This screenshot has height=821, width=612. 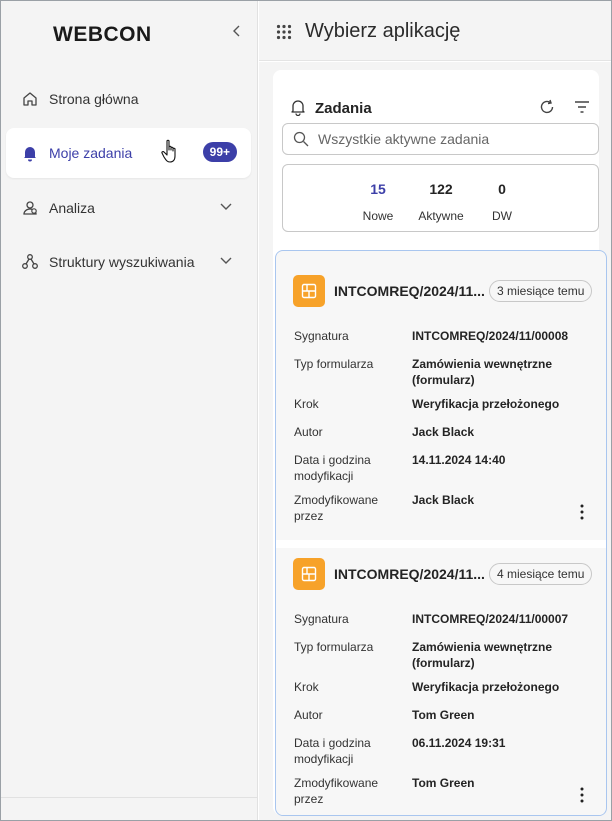 I want to click on analysis-icon, so click(x=30, y=208).